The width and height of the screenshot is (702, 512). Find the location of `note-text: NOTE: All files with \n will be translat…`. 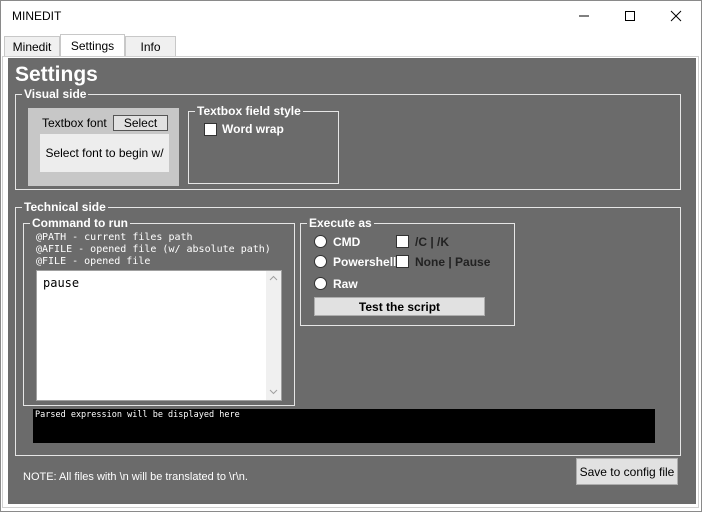

note-text: NOTE: All files with \n will be translat… is located at coordinates (135, 477).